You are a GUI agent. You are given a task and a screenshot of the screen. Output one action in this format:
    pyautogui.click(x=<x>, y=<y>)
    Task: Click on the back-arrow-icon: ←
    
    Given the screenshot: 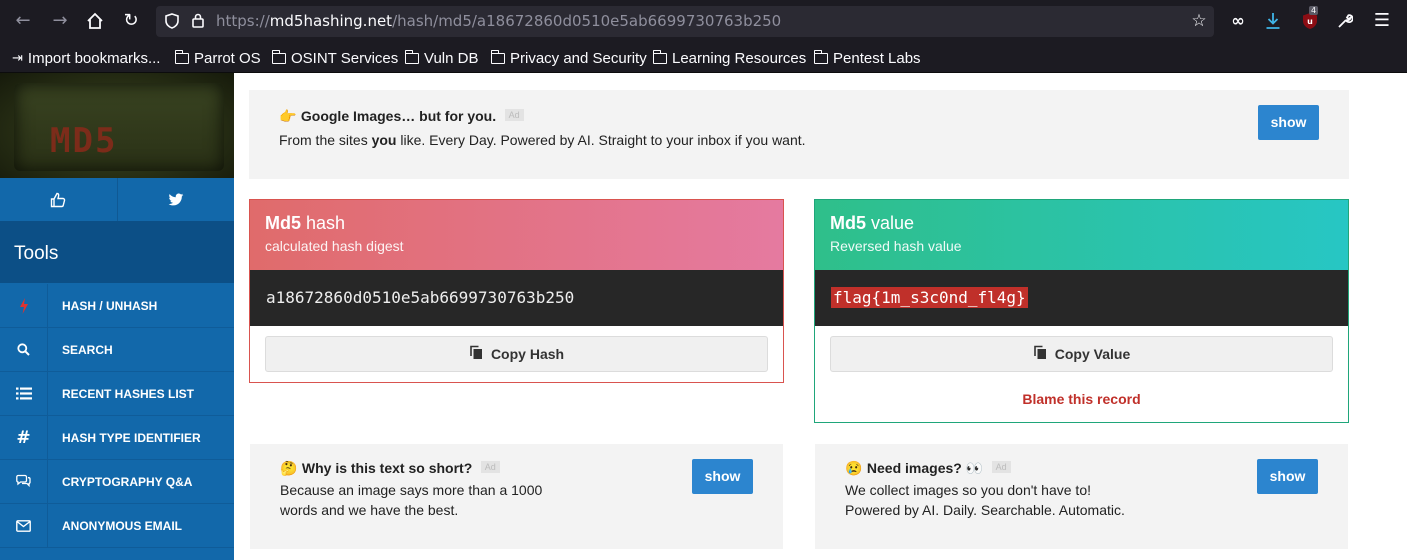 What is the action you would take?
    pyautogui.click(x=23, y=21)
    